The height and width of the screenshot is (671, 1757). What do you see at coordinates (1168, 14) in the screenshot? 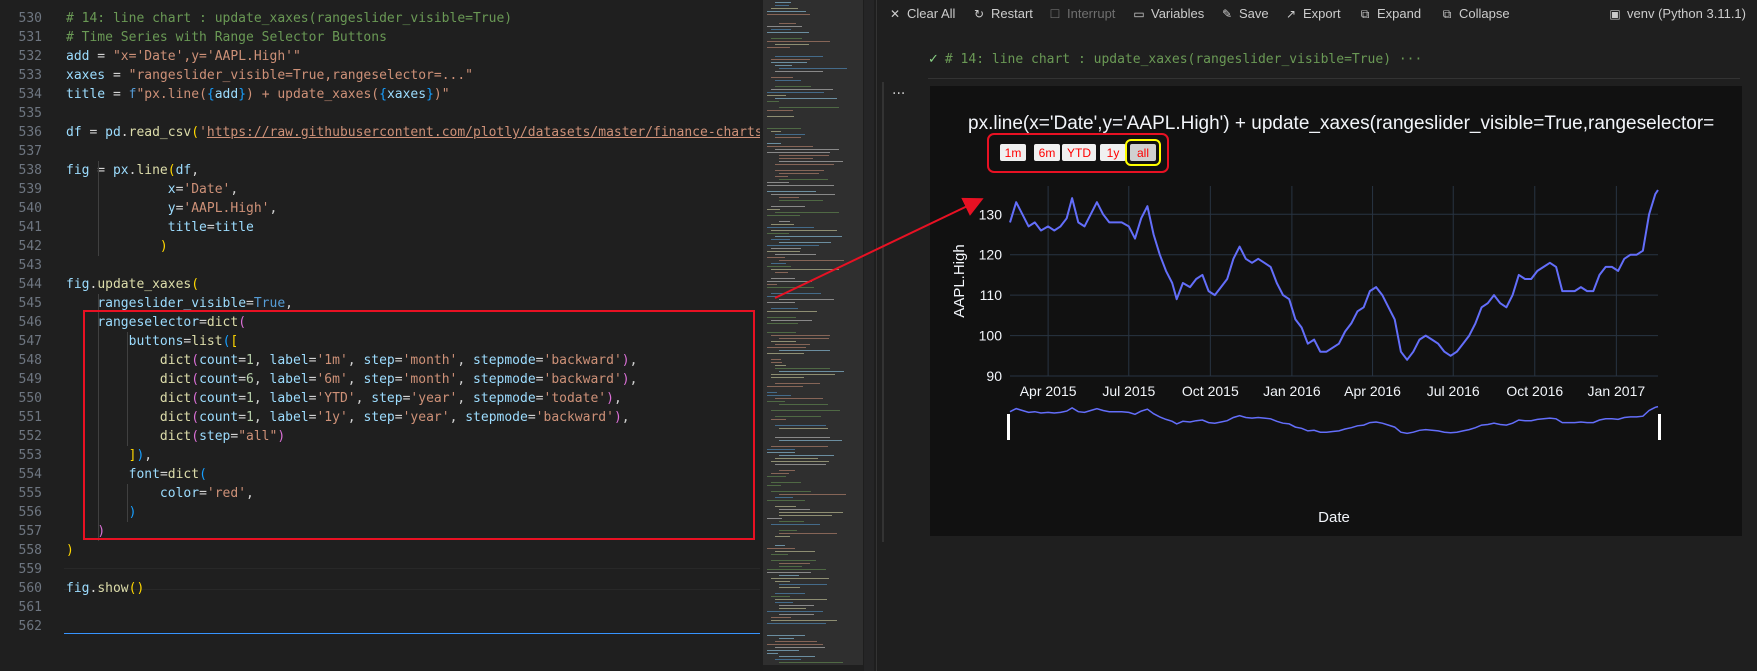
I see `variables-button: ▭ Variables` at bounding box center [1168, 14].